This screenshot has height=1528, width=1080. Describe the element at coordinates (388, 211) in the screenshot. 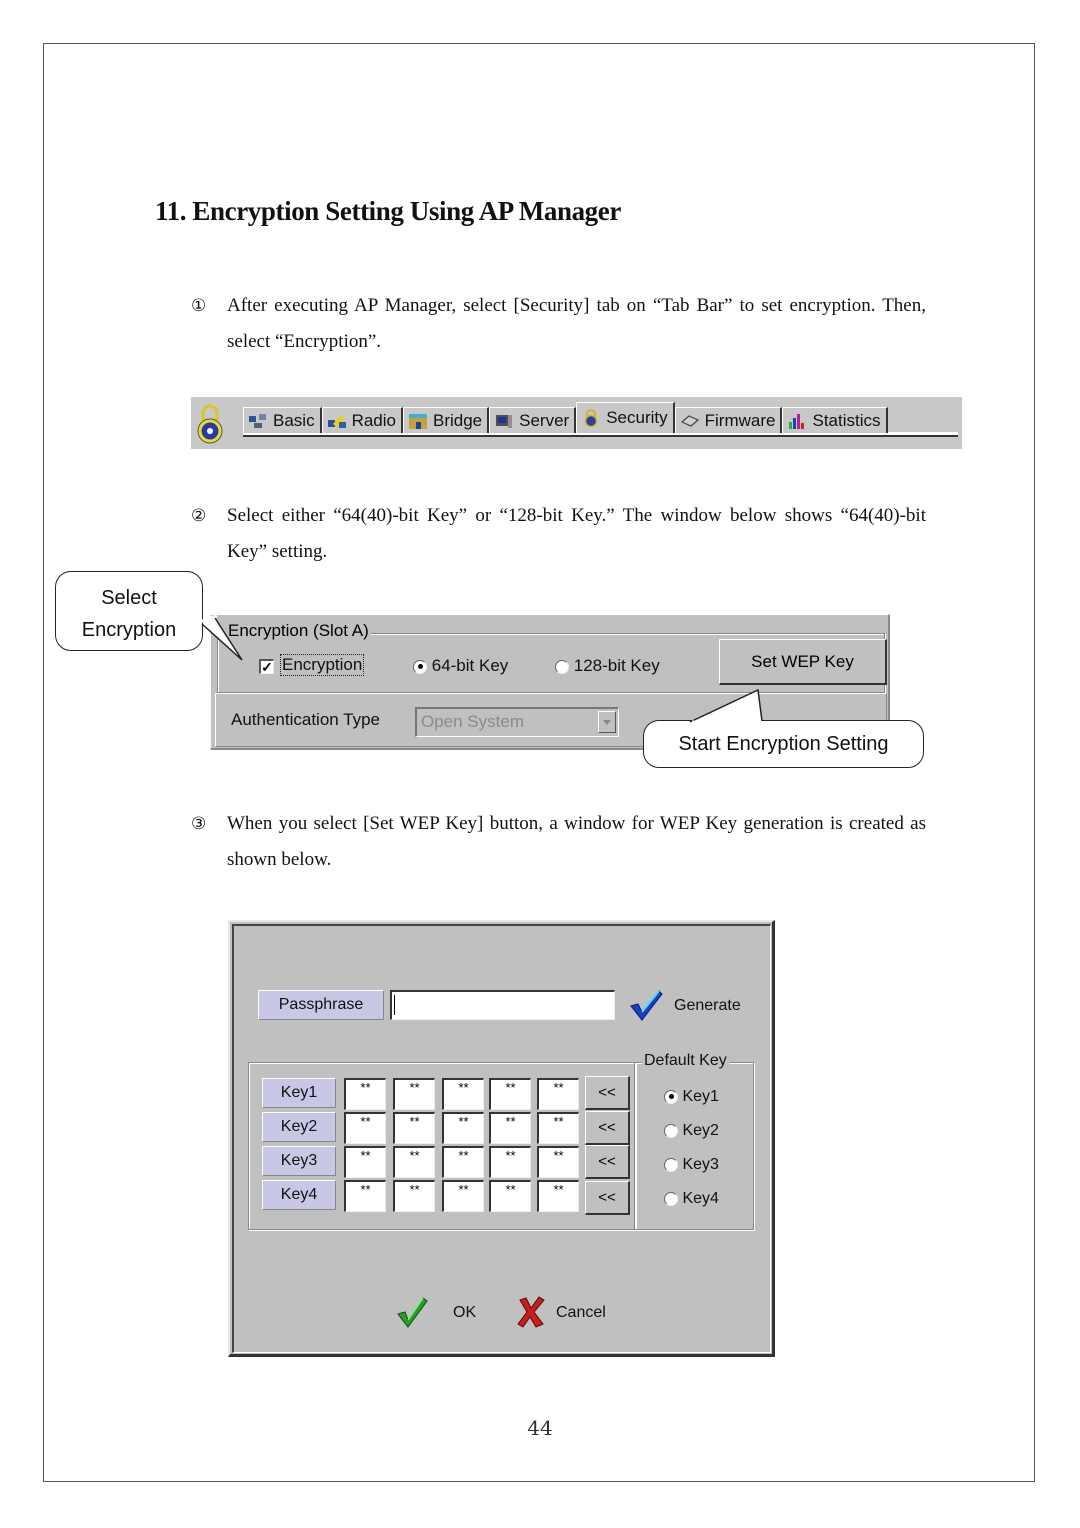

I see `page-title: 11. Encryption Setting Using AP Manager` at that location.